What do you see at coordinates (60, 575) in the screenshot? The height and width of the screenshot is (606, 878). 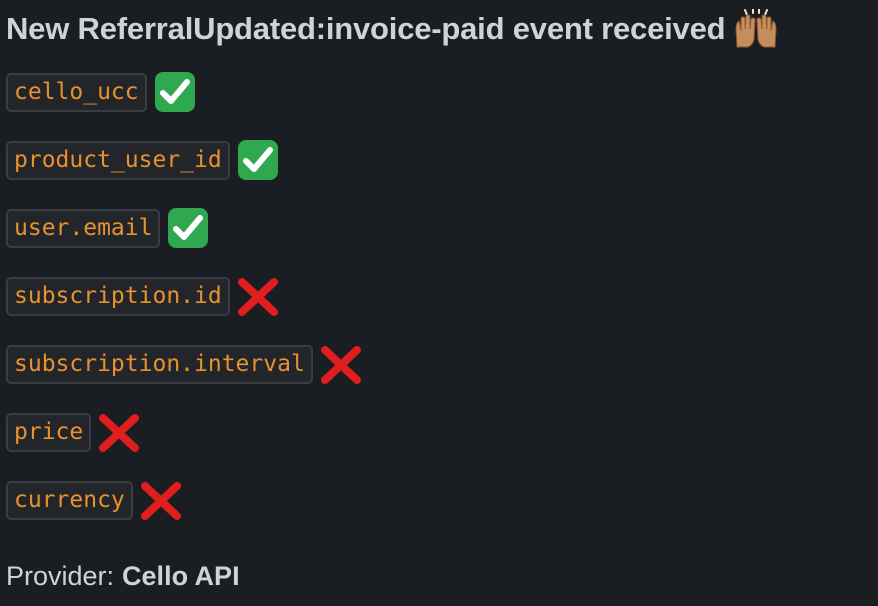 I see `provider-label: Provider:` at bounding box center [60, 575].